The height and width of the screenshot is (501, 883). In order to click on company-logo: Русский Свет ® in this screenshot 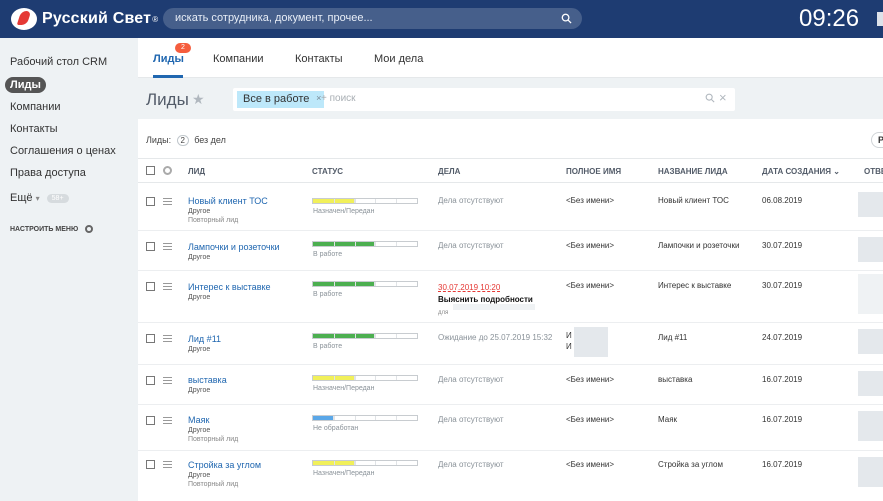, I will do `click(84, 19)`.